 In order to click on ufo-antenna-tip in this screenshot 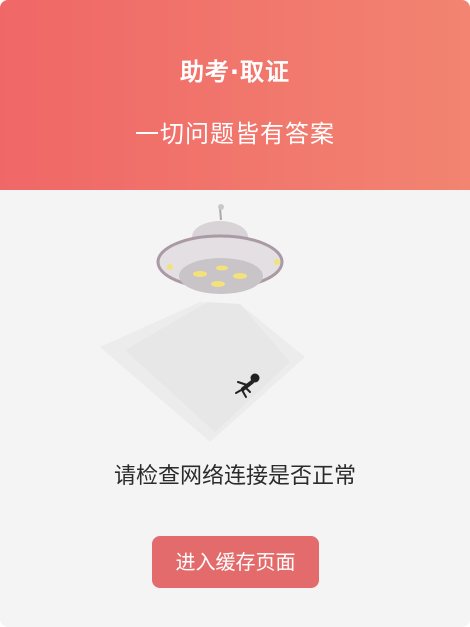, I will do `click(221, 207)`.